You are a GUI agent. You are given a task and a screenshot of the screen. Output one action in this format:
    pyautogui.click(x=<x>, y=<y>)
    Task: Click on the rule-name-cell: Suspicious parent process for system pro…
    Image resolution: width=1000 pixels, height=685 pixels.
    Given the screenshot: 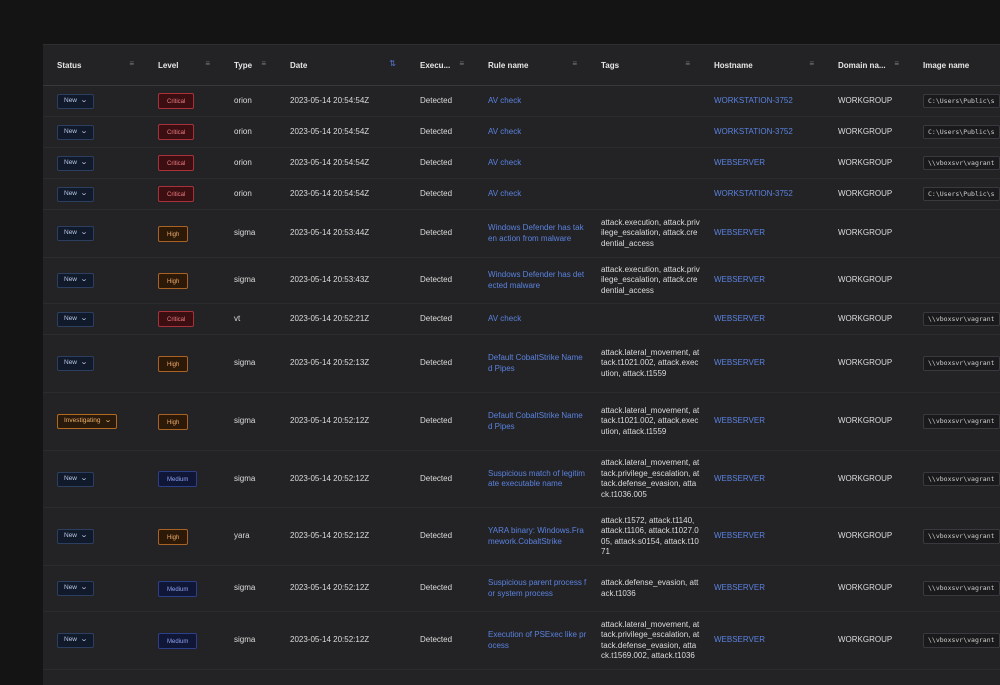 What is the action you would take?
    pyautogui.click(x=530, y=588)
    